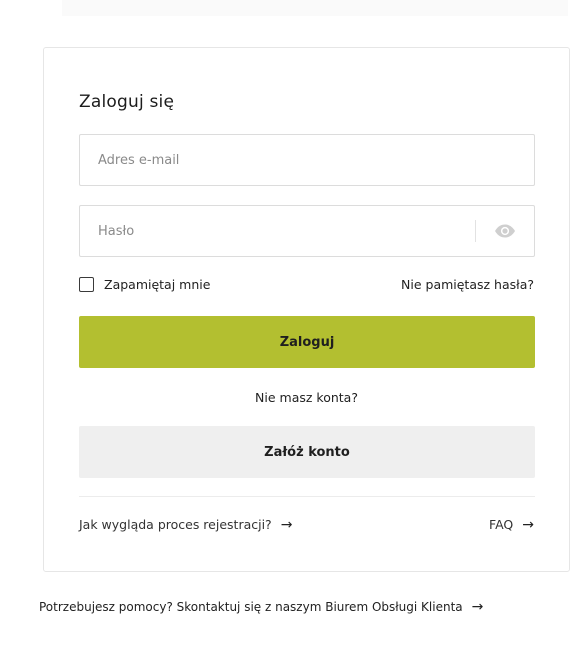 This screenshot has width=587, height=650. I want to click on email-field, so click(307, 160).